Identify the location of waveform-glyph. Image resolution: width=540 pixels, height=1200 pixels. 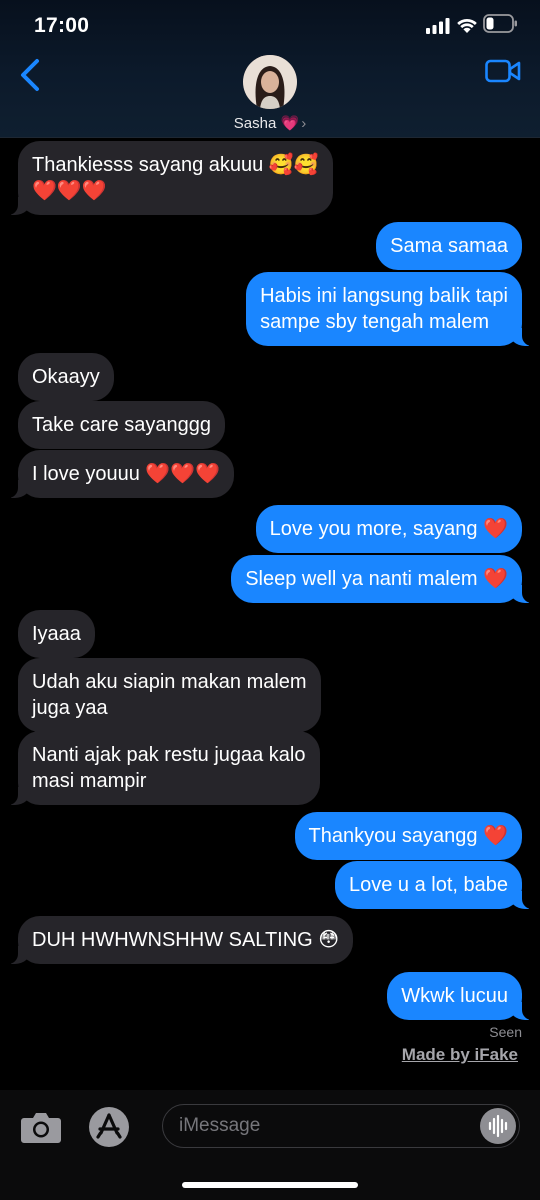
(498, 1126).